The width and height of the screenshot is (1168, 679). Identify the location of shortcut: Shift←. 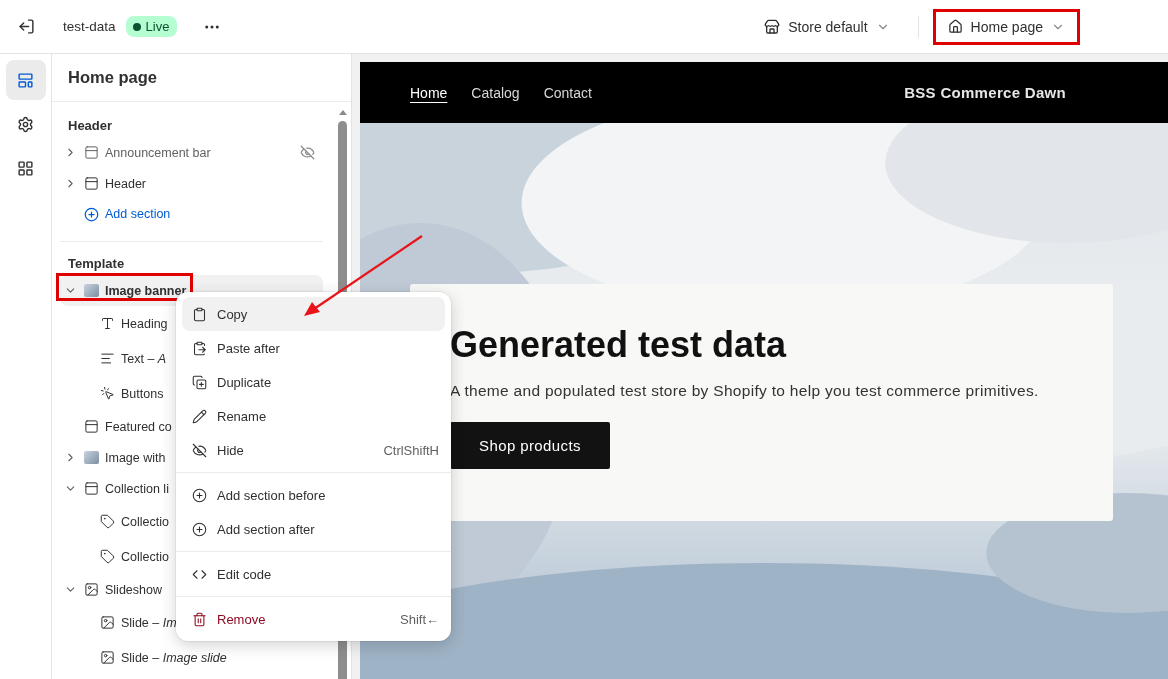
(419, 619).